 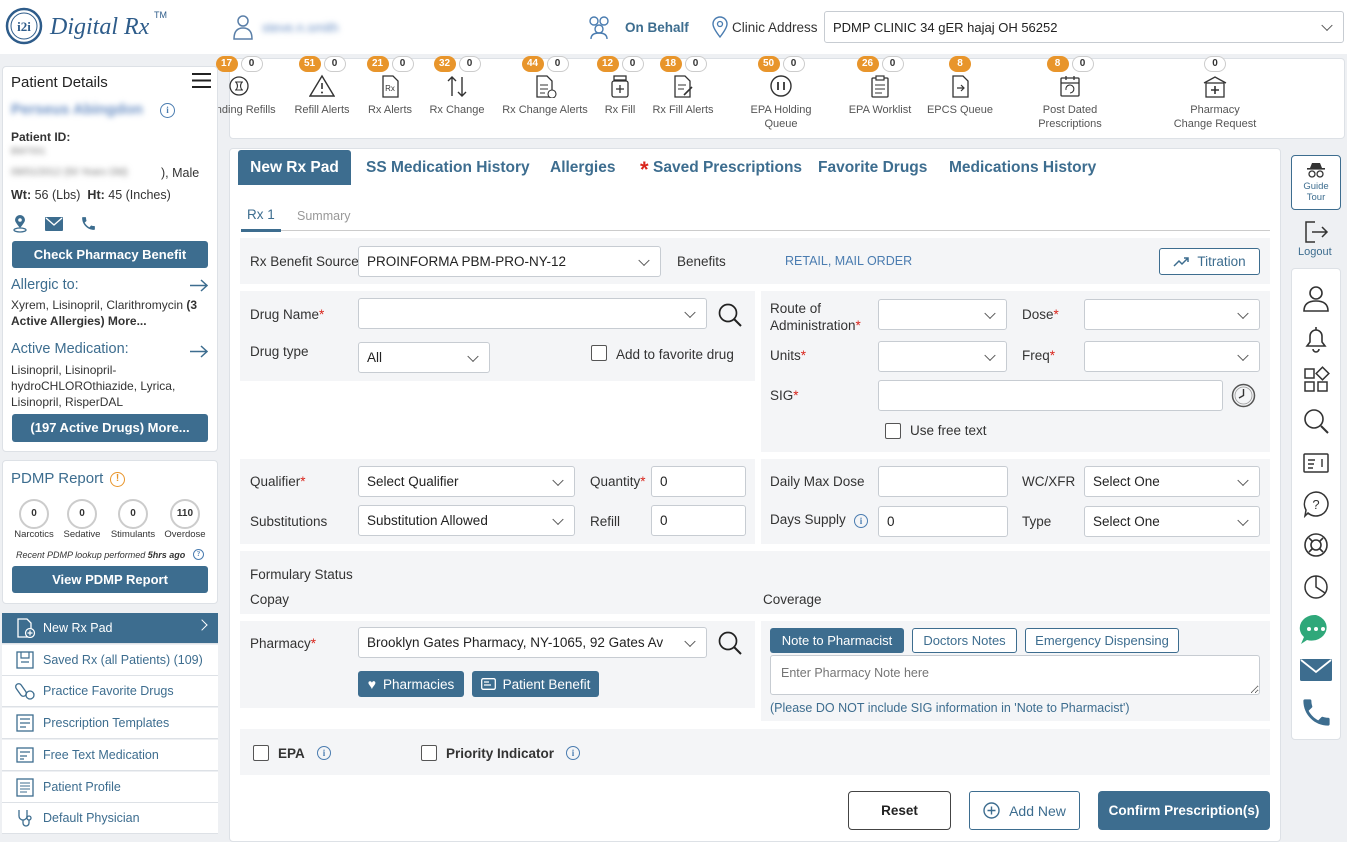 What do you see at coordinates (1022, 167) in the screenshot?
I see `tab-medications-history: Medications History` at bounding box center [1022, 167].